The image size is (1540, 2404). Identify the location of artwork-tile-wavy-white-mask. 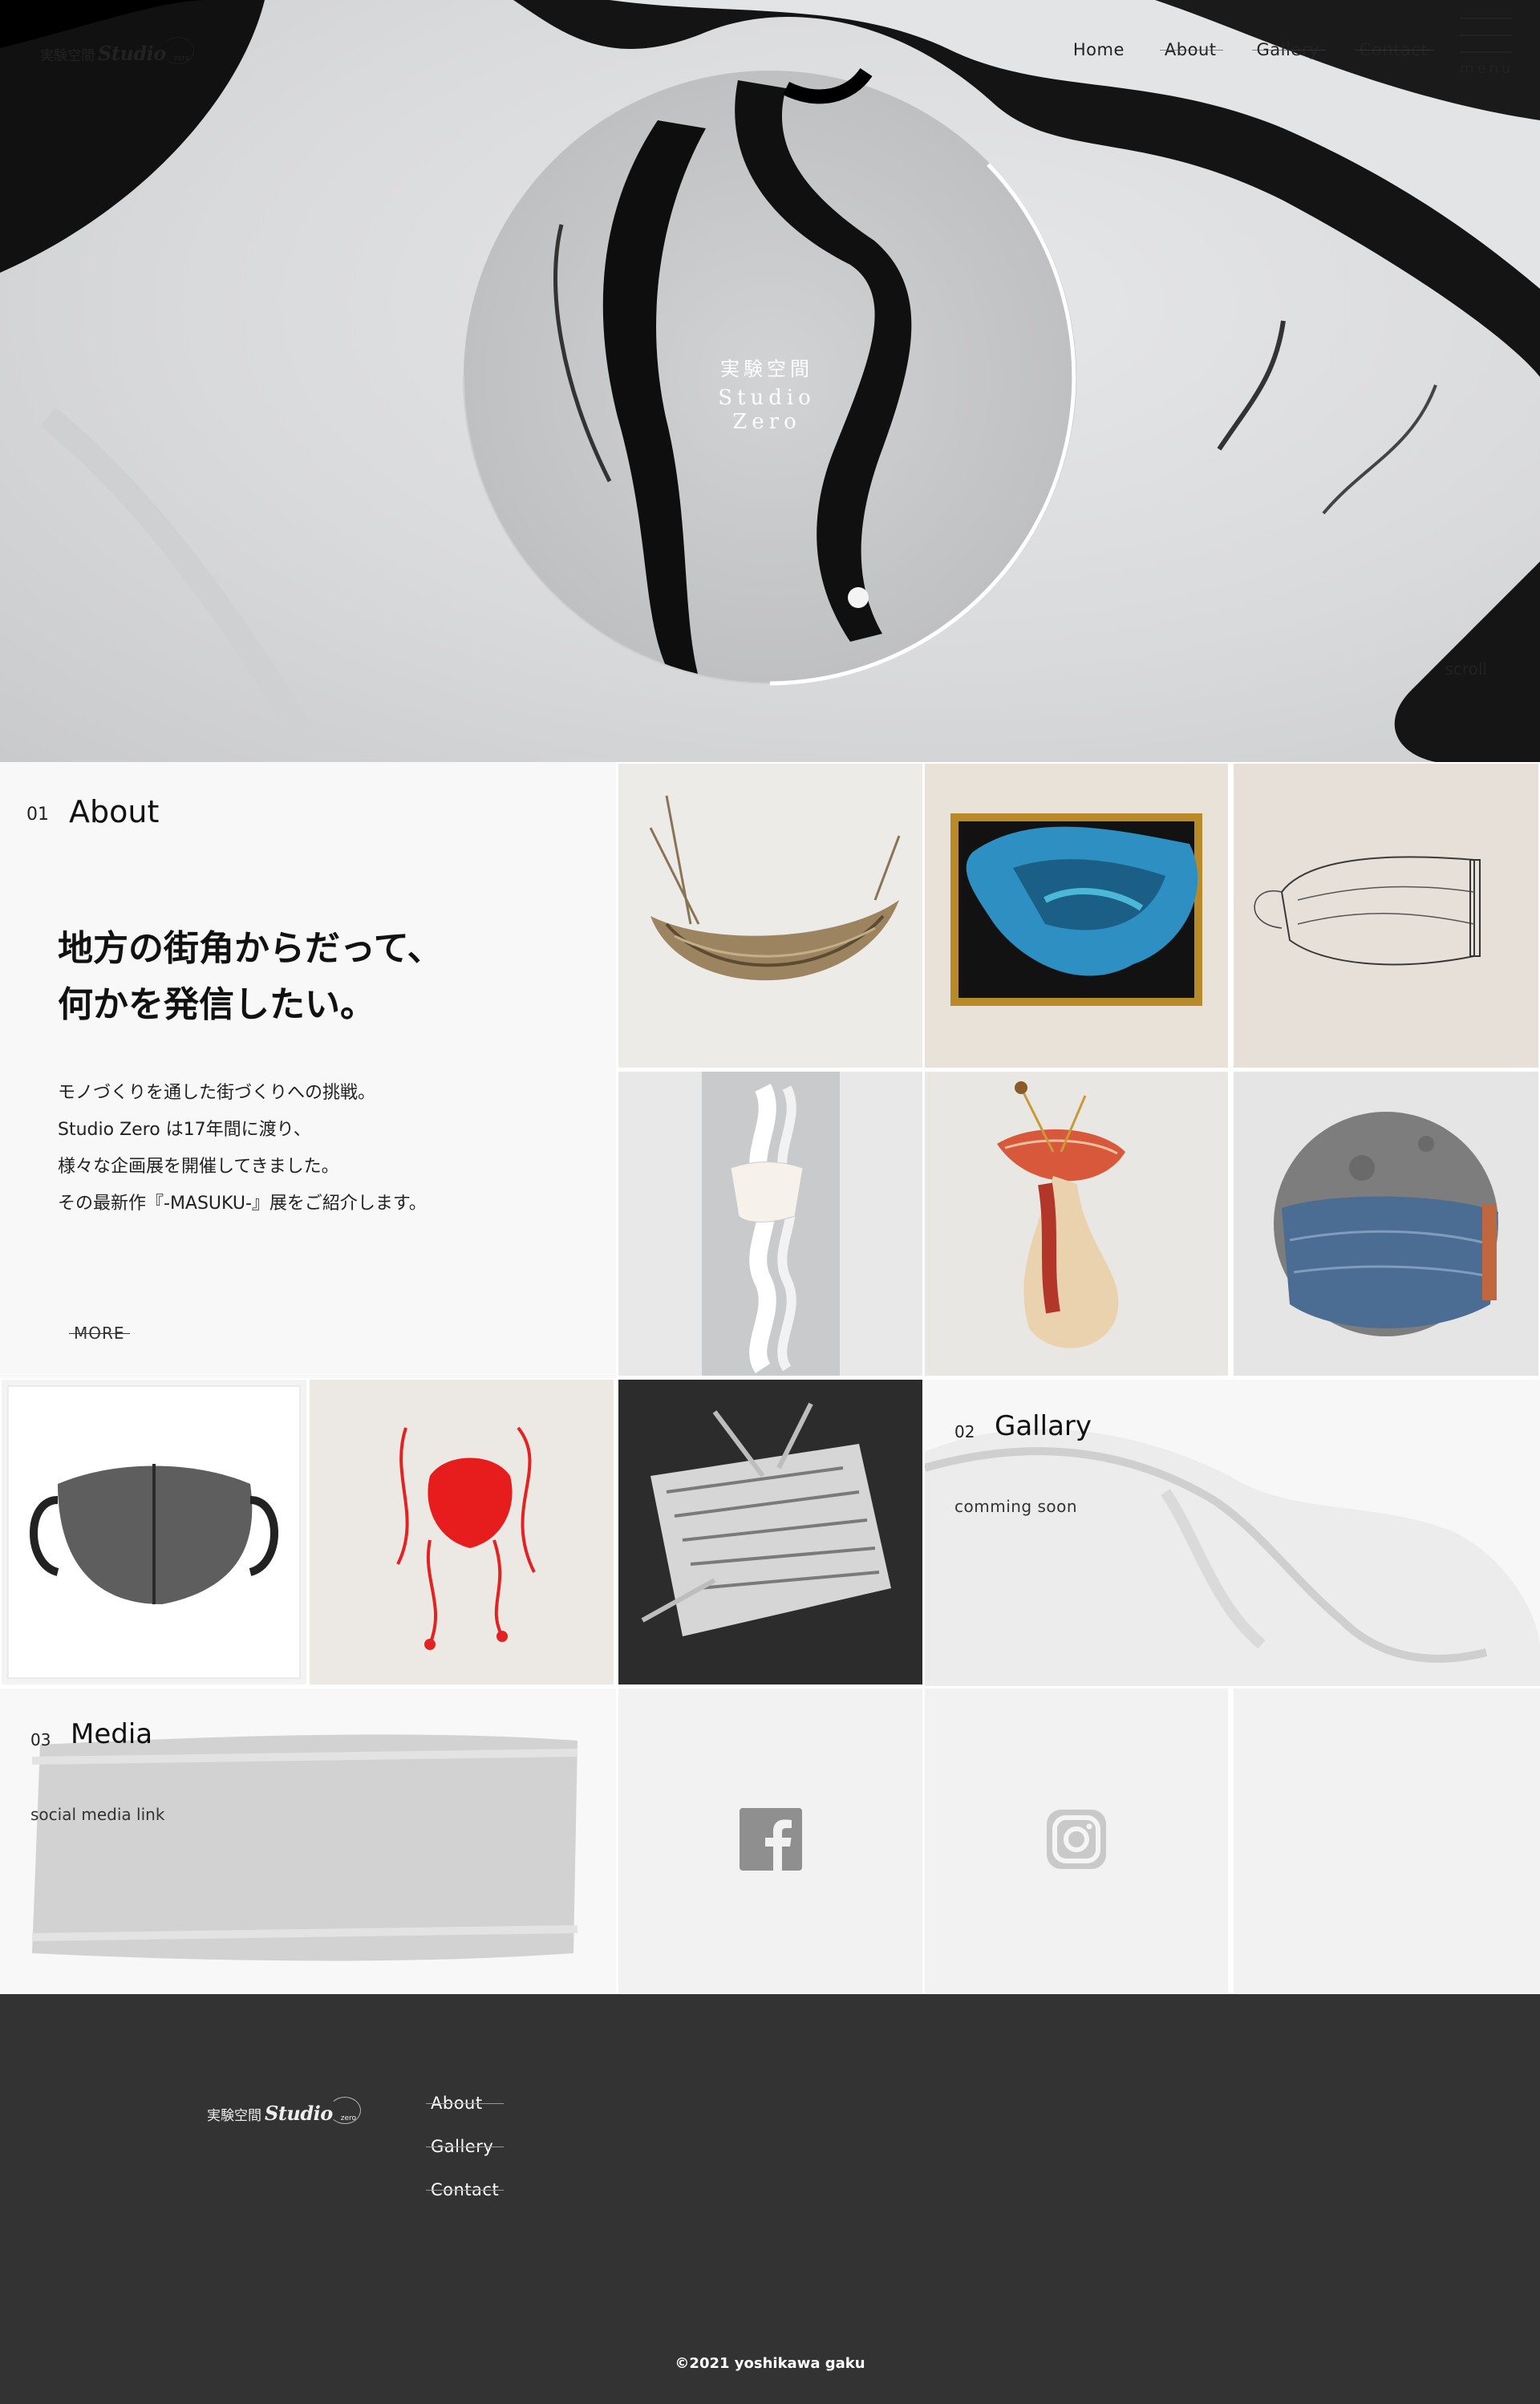
(770, 1224).